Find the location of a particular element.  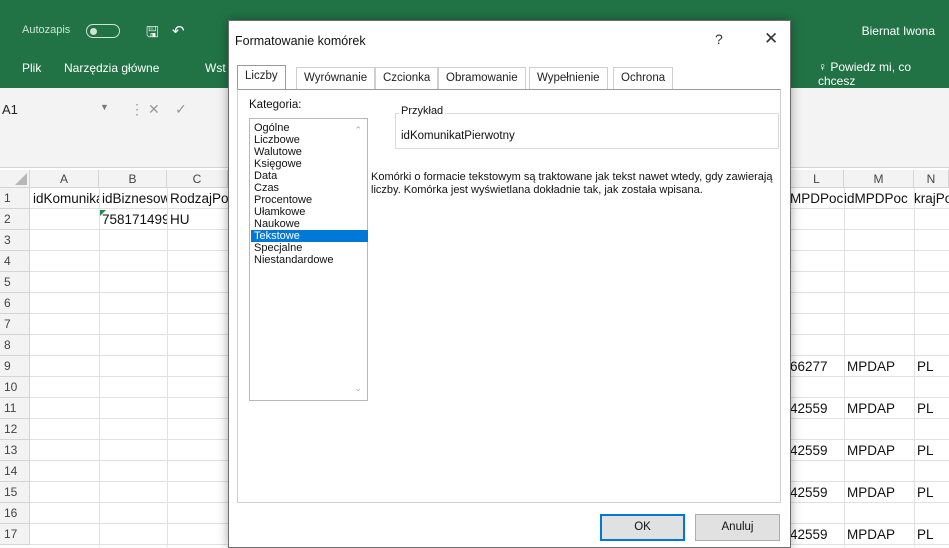

sample-value: idKomunikatPierwotny is located at coordinates (458, 136).